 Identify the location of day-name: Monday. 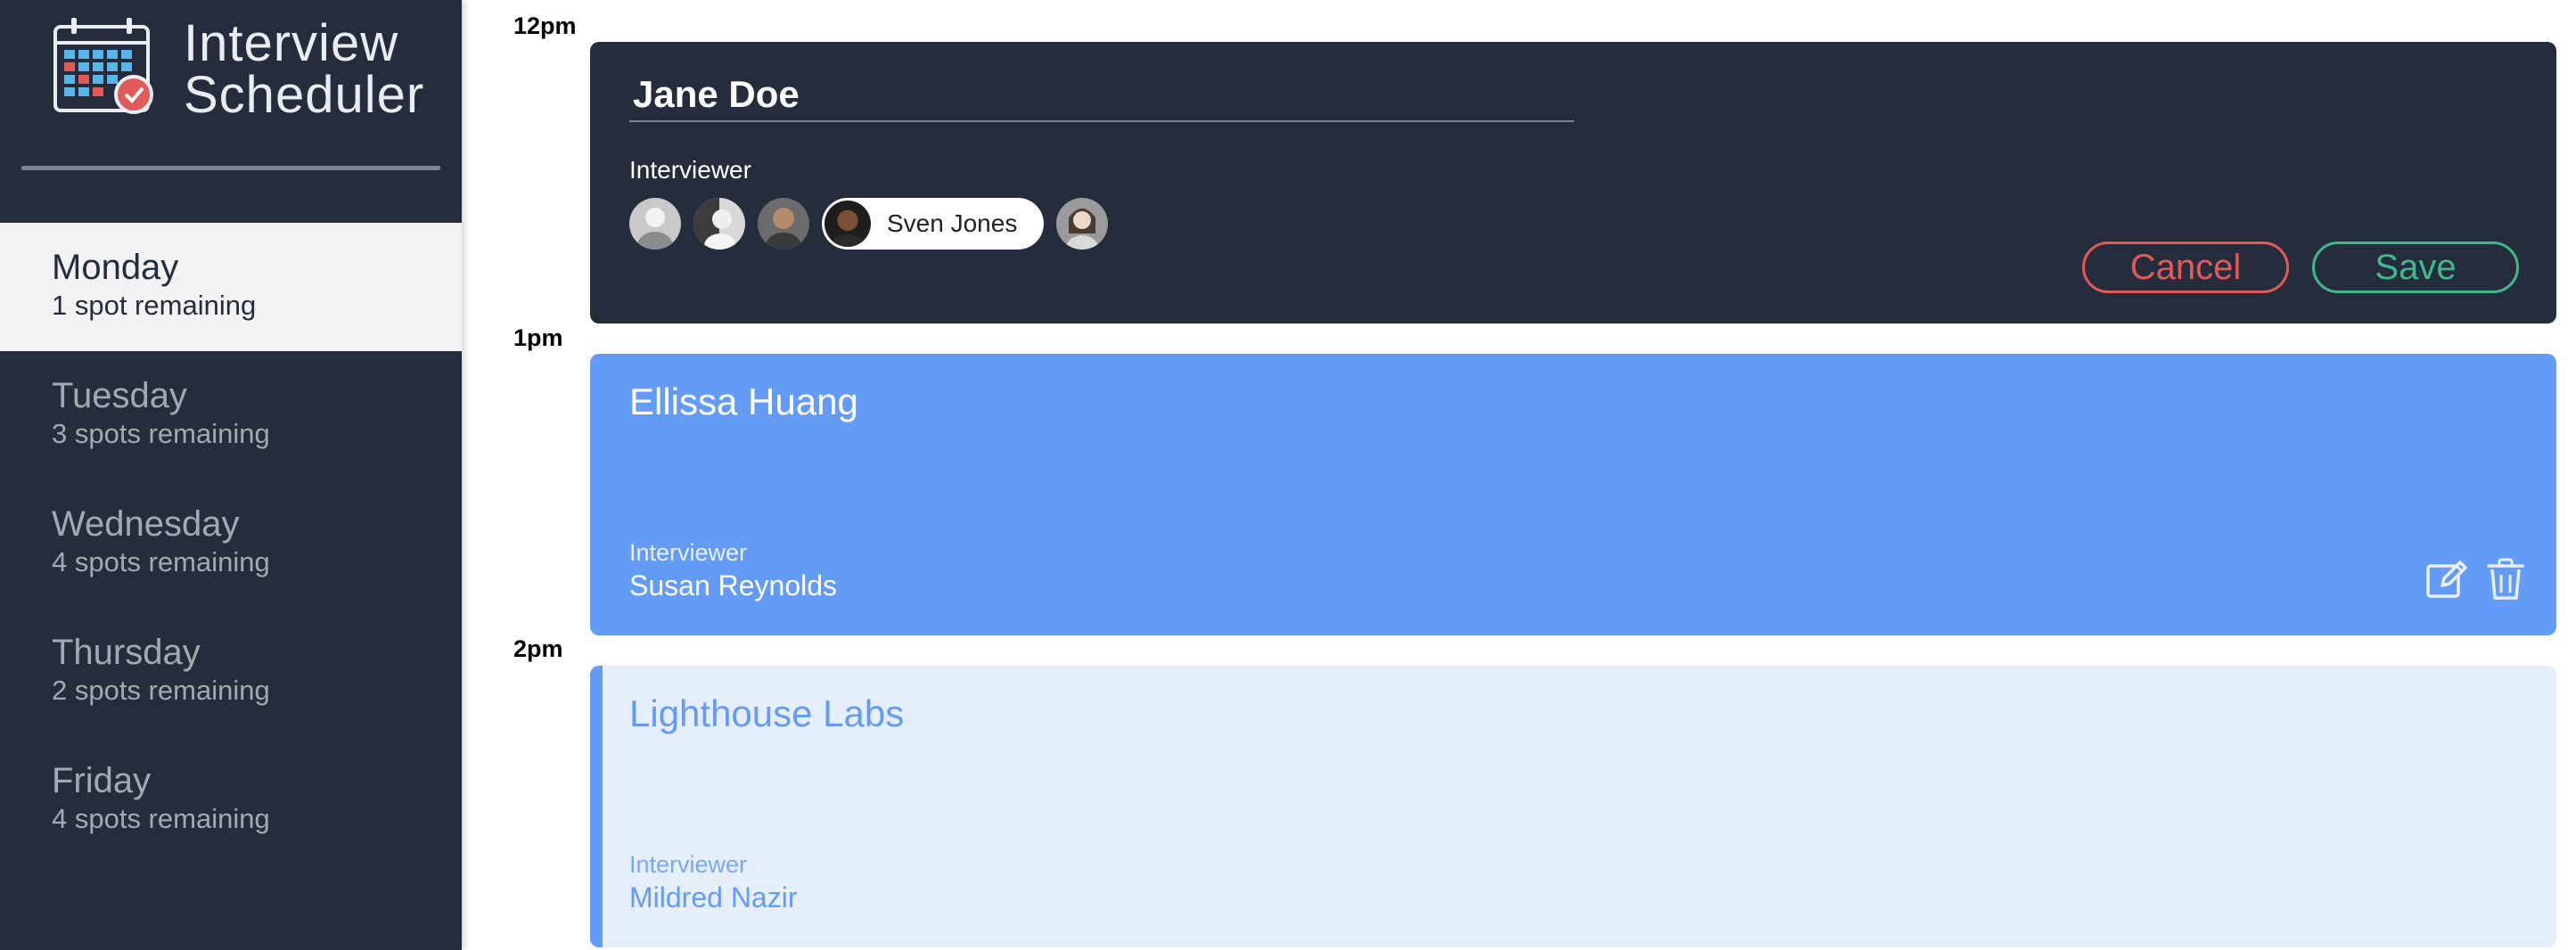
(115, 267).